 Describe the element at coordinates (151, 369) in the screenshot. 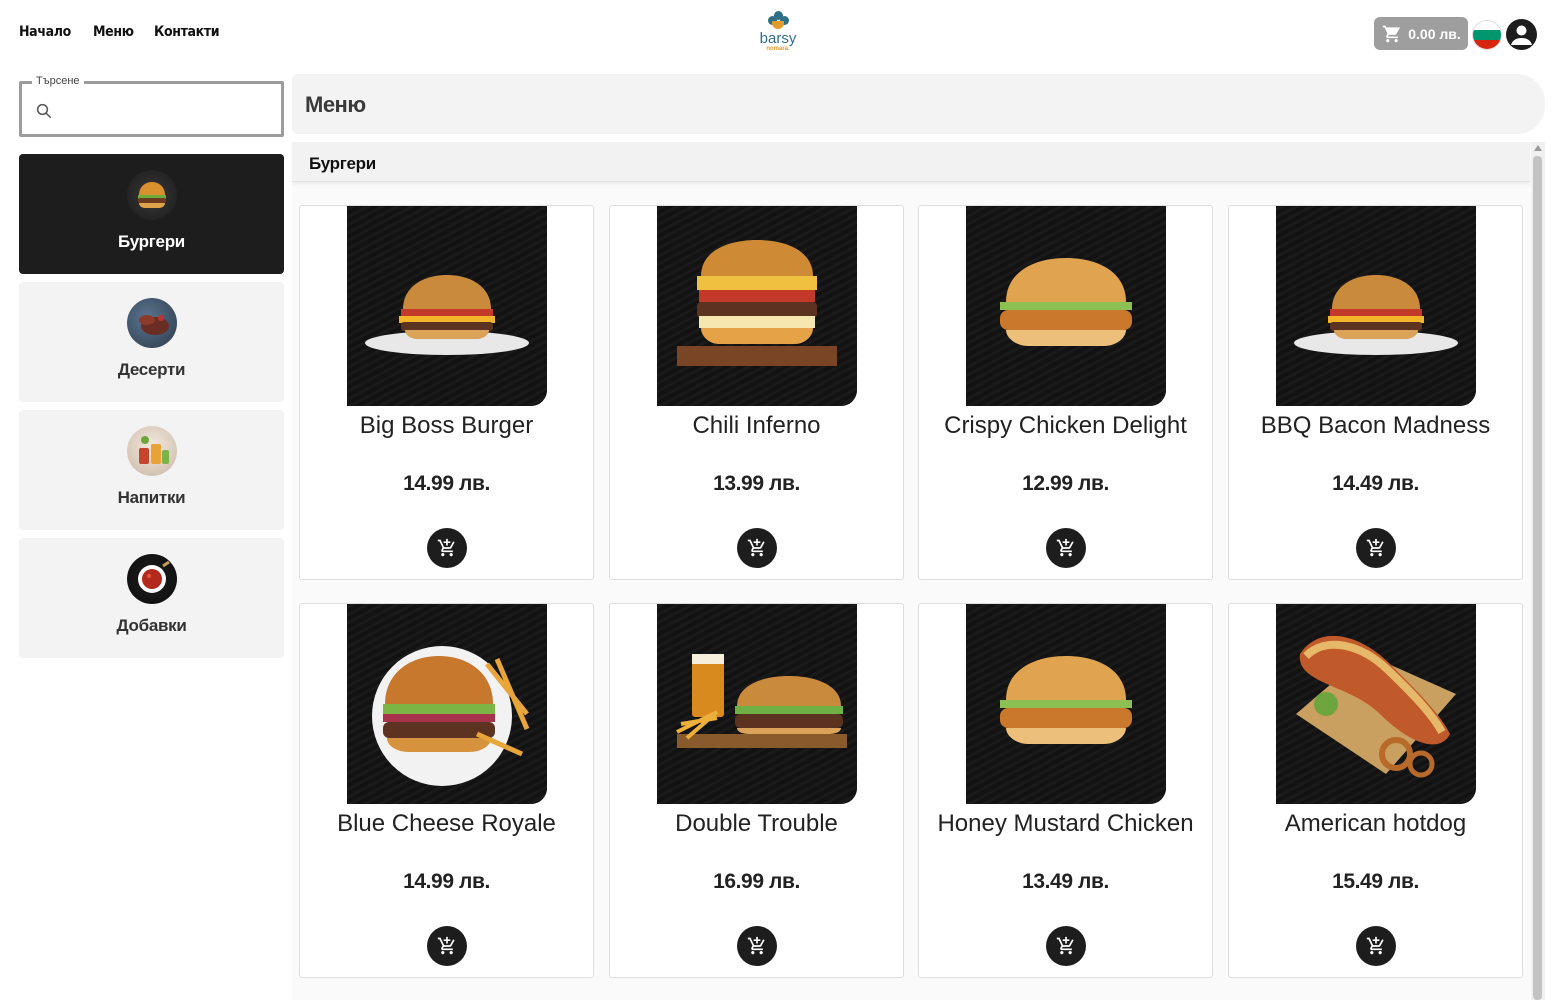

I see `category-label: Десерти` at that location.